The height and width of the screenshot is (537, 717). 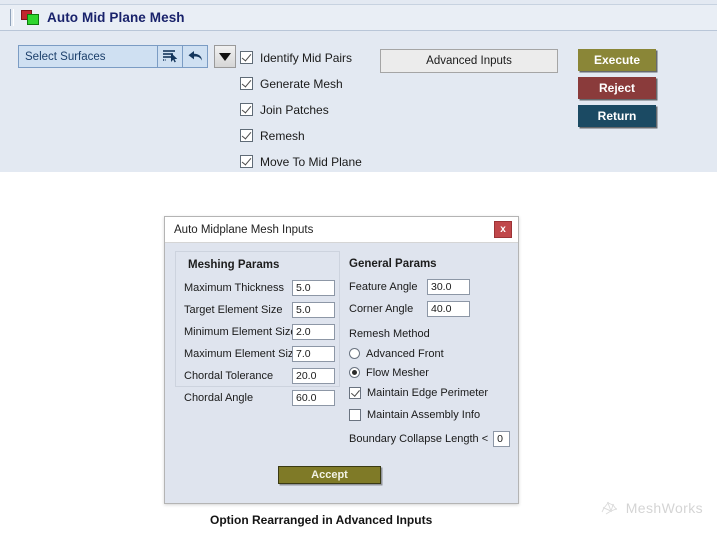 I want to click on option-label: Join Patches, so click(x=294, y=109).